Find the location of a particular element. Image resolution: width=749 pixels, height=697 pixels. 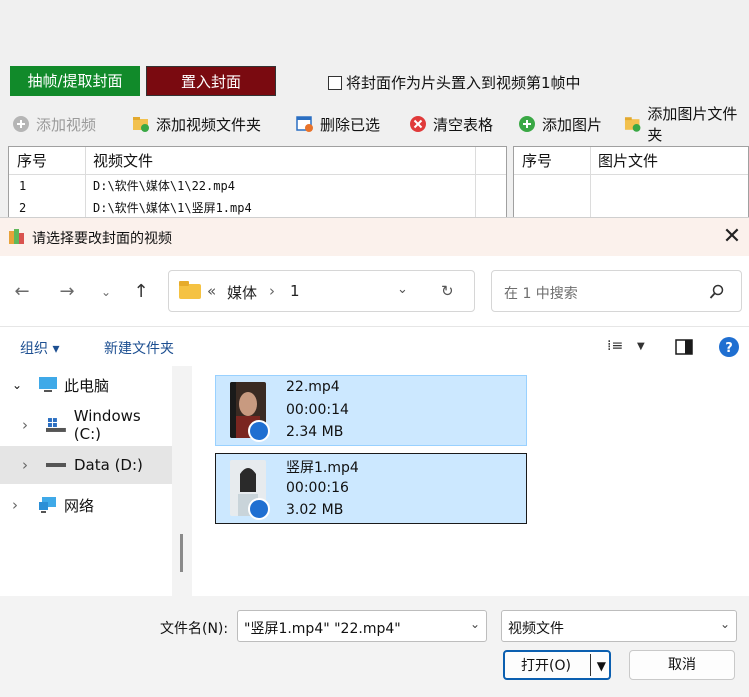

computer-icon is located at coordinates (48, 384).